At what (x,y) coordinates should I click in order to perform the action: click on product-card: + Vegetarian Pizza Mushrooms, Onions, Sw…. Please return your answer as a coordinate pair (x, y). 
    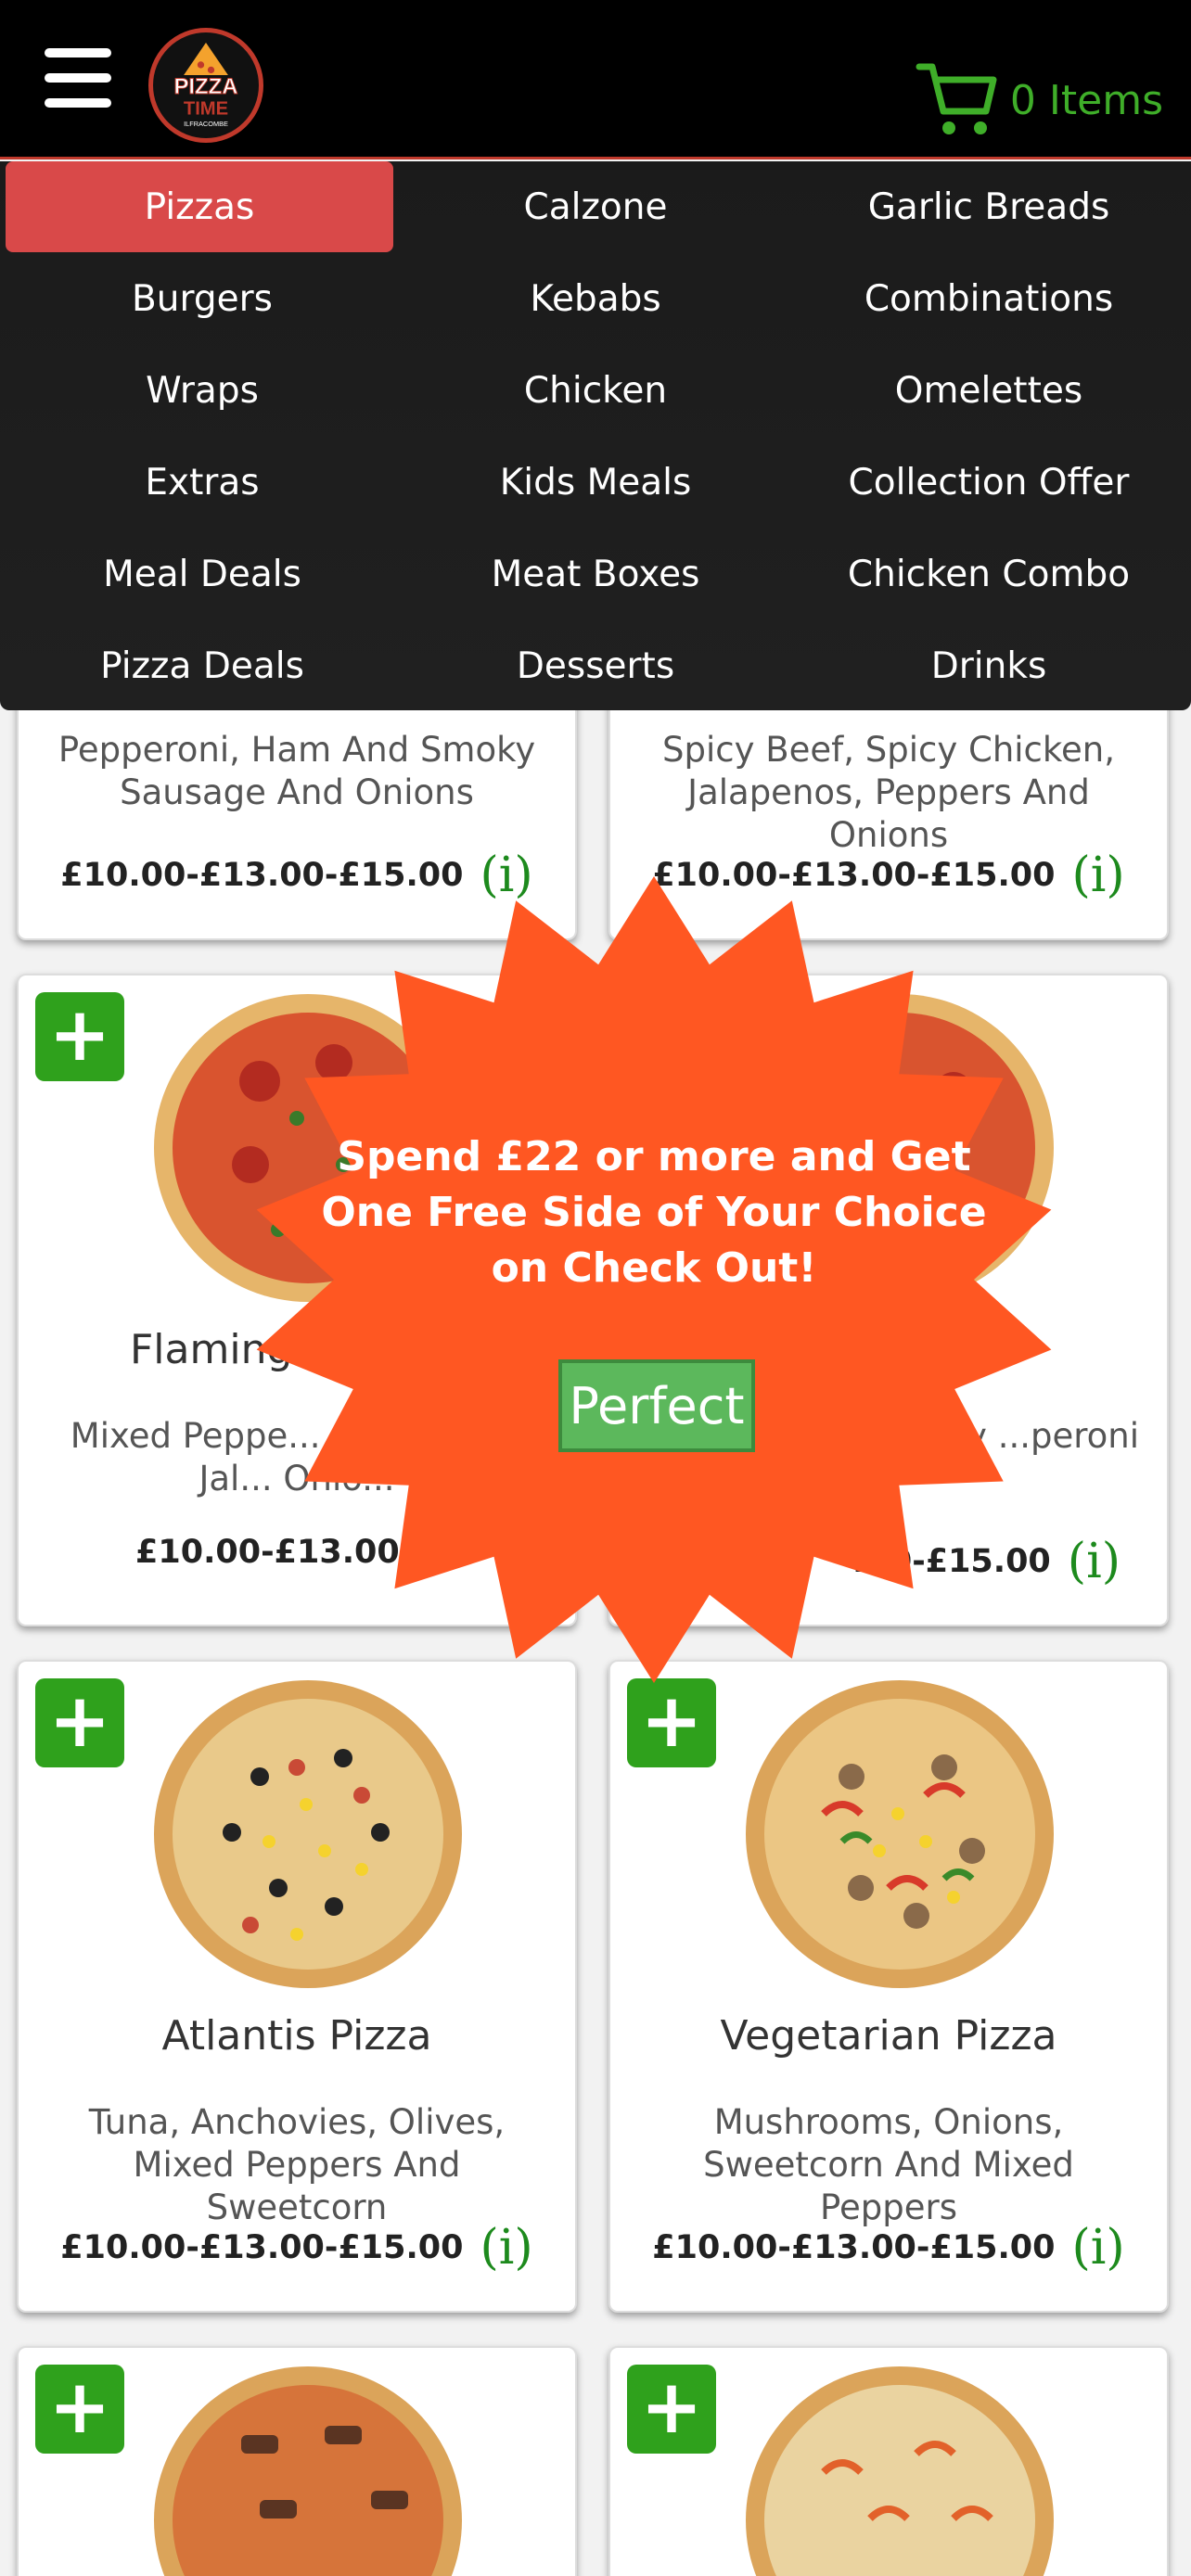
    Looking at the image, I should click on (888, 1986).